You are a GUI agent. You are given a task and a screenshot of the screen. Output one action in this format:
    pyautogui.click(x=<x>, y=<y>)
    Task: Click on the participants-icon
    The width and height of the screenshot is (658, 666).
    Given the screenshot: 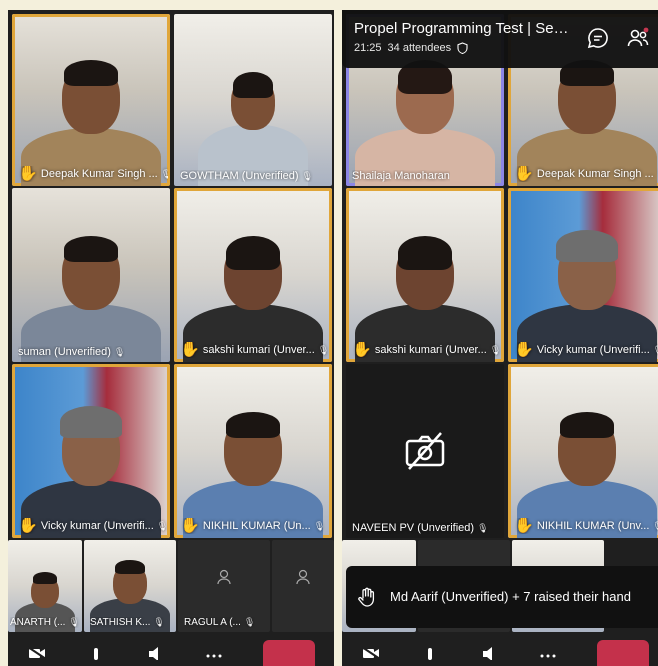 What is the action you would take?
    pyautogui.click(x=638, y=38)
    